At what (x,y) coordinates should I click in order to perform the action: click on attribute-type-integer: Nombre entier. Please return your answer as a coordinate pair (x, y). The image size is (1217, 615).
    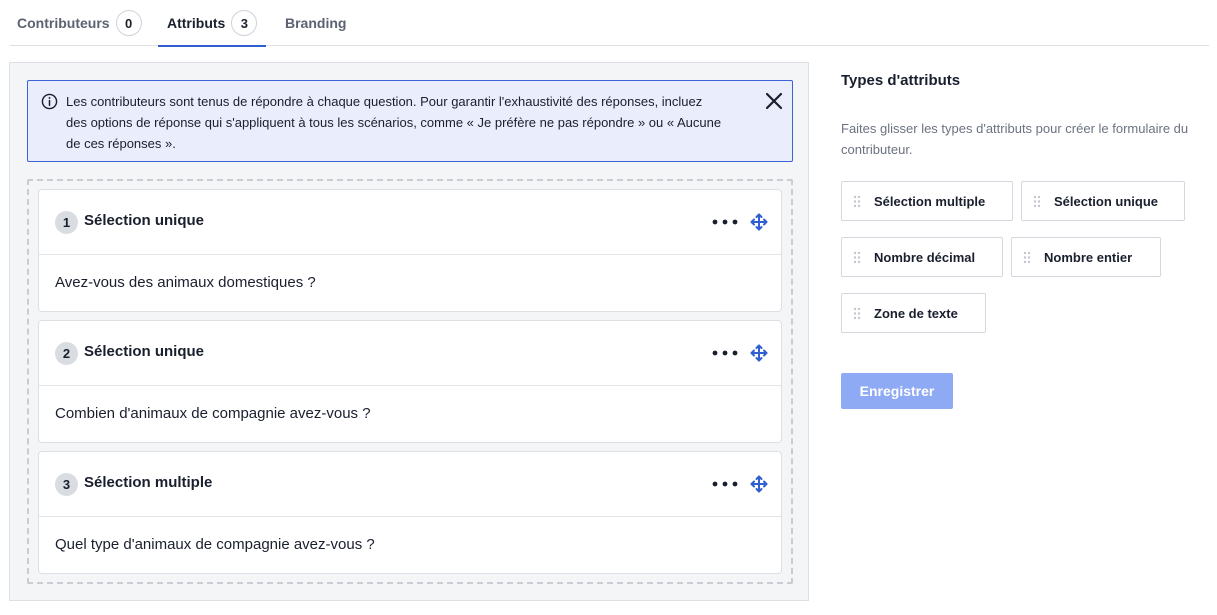
    Looking at the image, I should click on (1086, 257).